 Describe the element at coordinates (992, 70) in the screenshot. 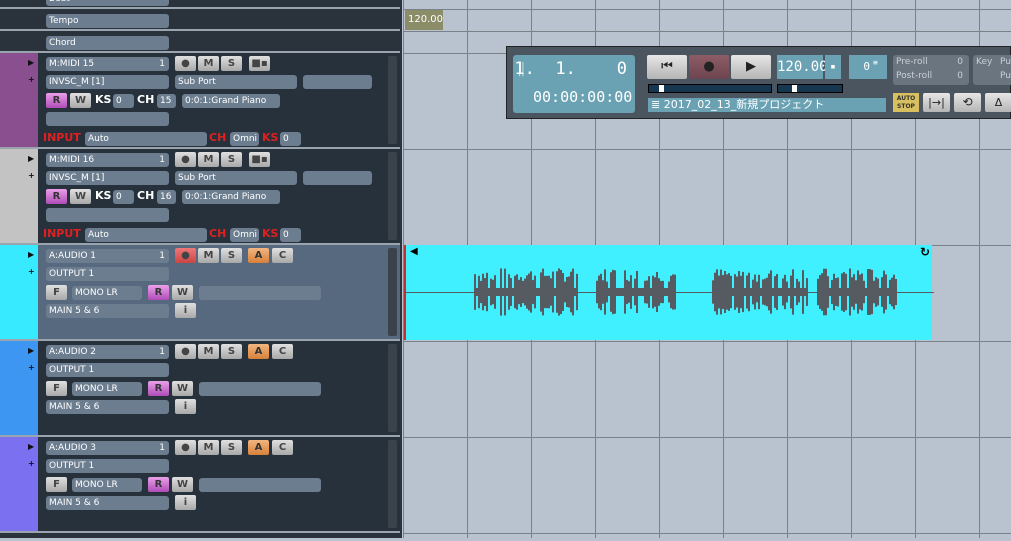

I see `key-panel: Key Pu Pu` at that location.